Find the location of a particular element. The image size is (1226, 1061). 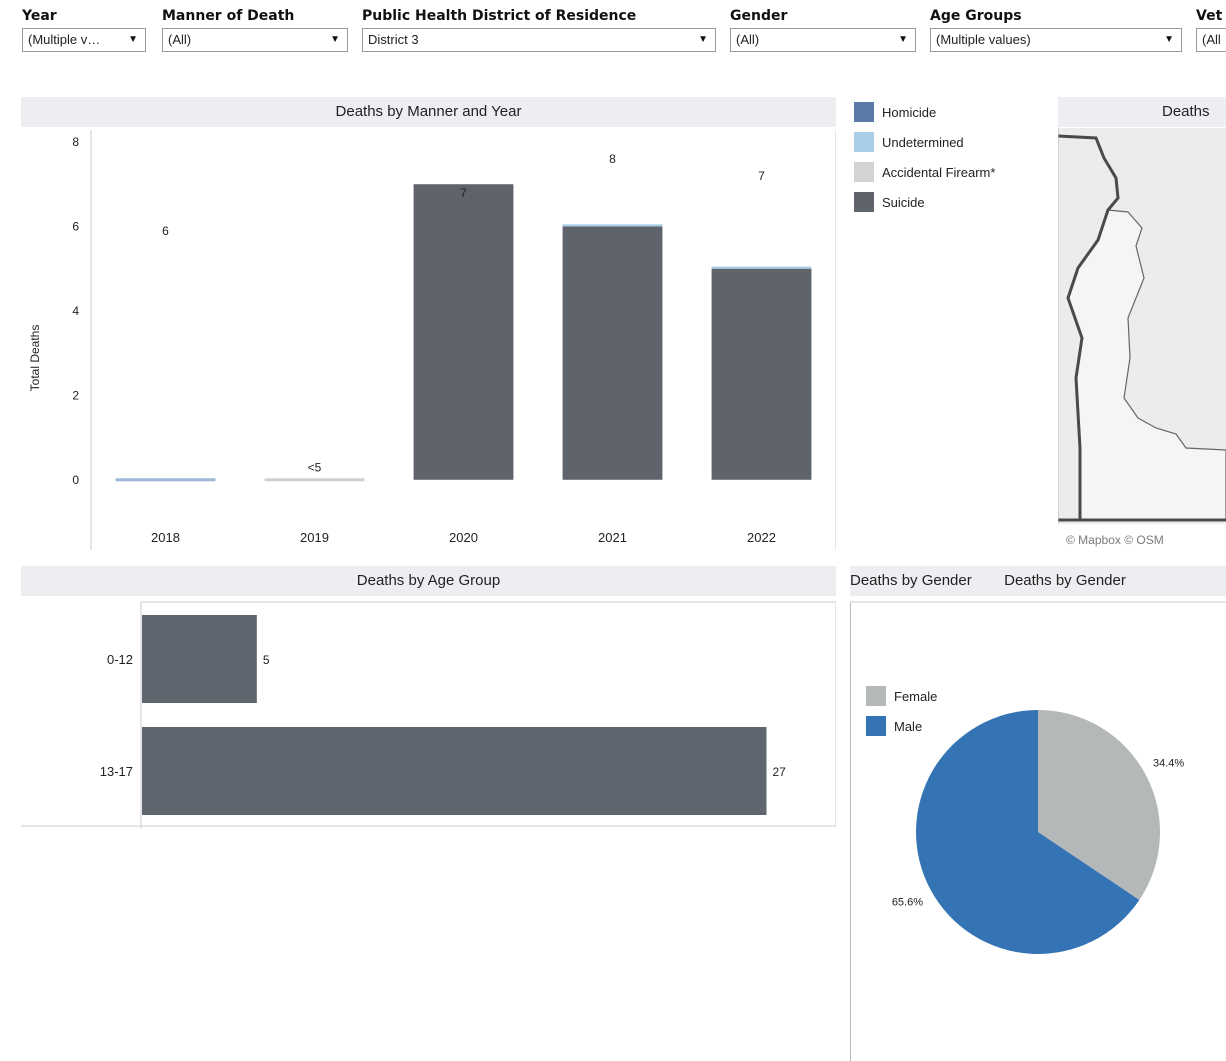

filter-label: Year is located at coordinates (39, 16).